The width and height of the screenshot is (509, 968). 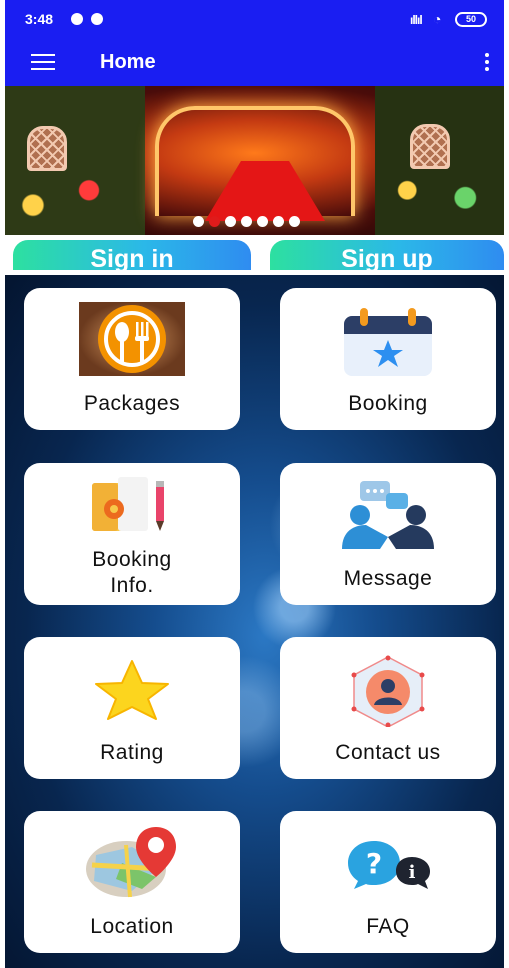 I want to click on status-time: 3:48, so click(x=39, y=19).